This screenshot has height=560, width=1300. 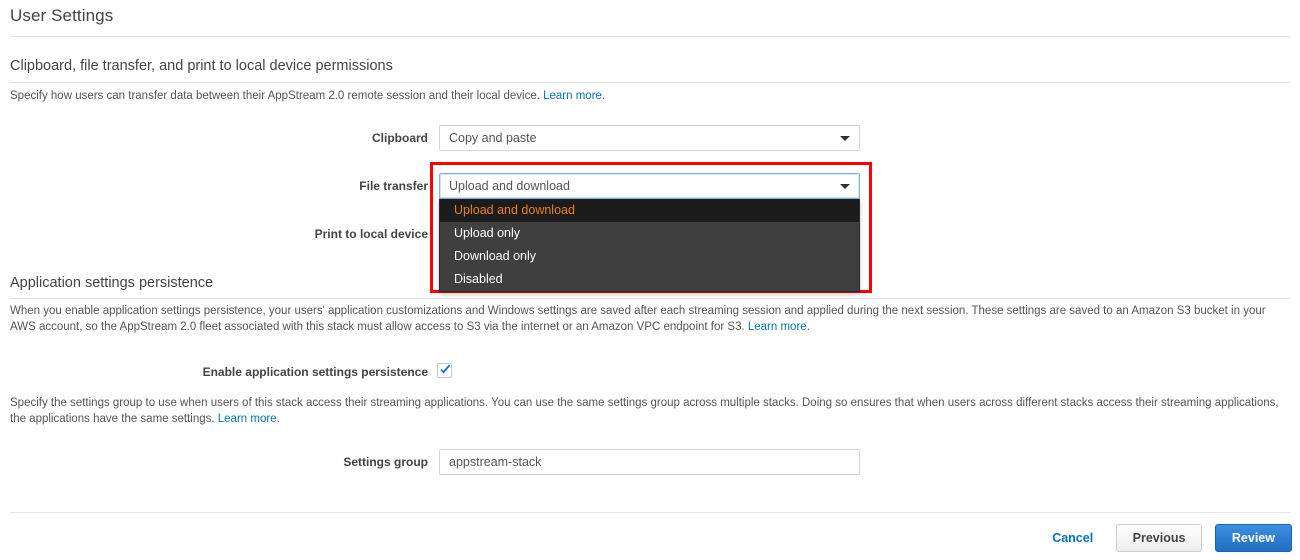 What do you see at coordinates (649, 210) in the screenshot?
I see `dropdown-option: Upload and download` at bounding box center [649, 210].